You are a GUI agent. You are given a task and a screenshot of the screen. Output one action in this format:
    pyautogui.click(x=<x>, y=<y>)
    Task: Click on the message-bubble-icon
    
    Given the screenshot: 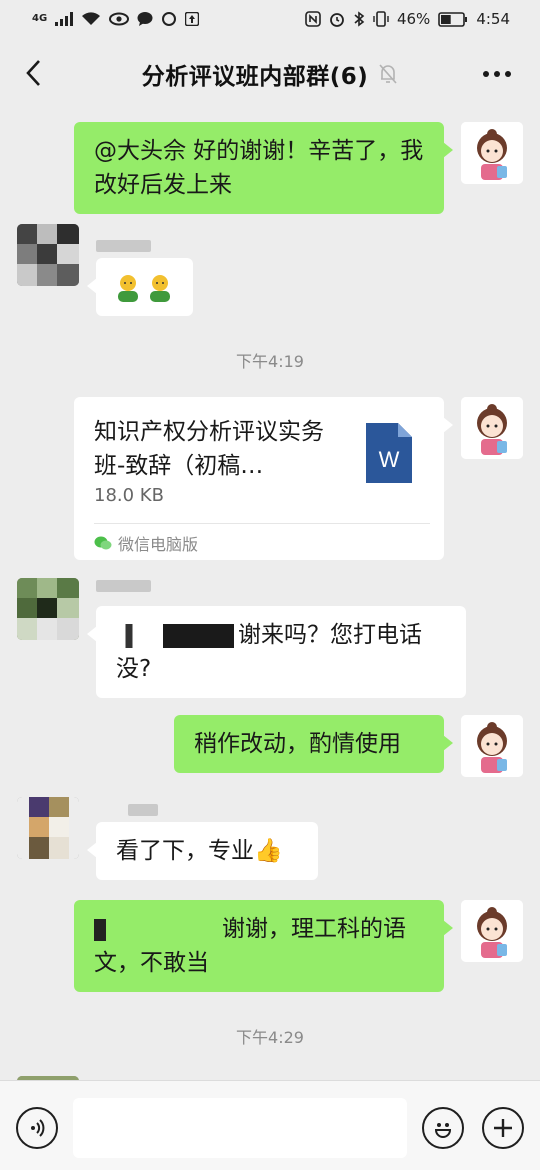 What is the action you would take?
    pyautogui.click(x=145, y=19)
    